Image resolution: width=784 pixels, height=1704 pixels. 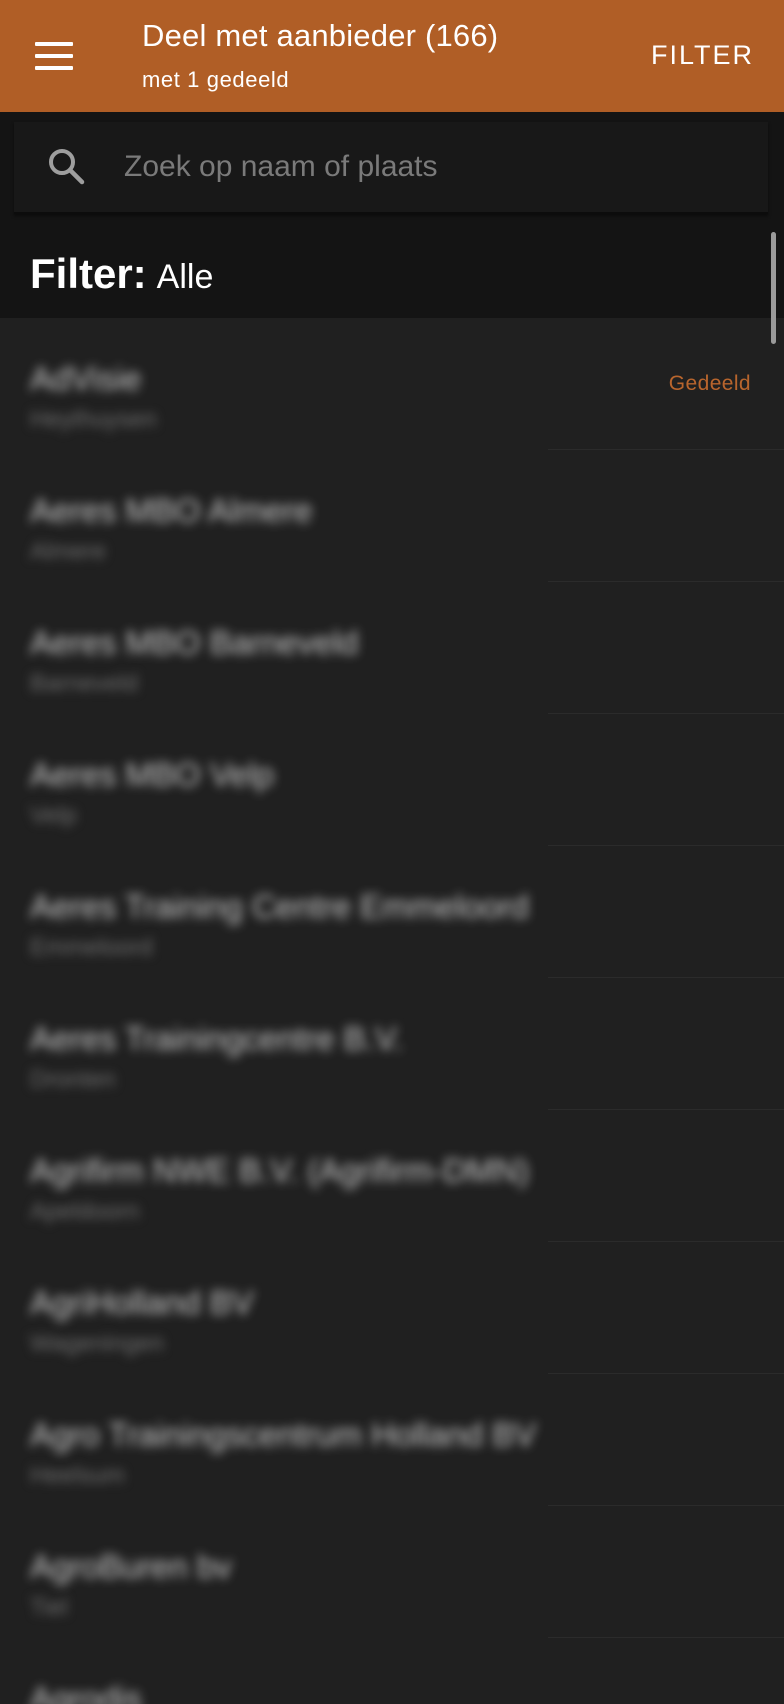 What do you see at coordinates (73, 1079) in the screenshot?
I see `provider-city: Dronten` at bounding box center [73, 1079].